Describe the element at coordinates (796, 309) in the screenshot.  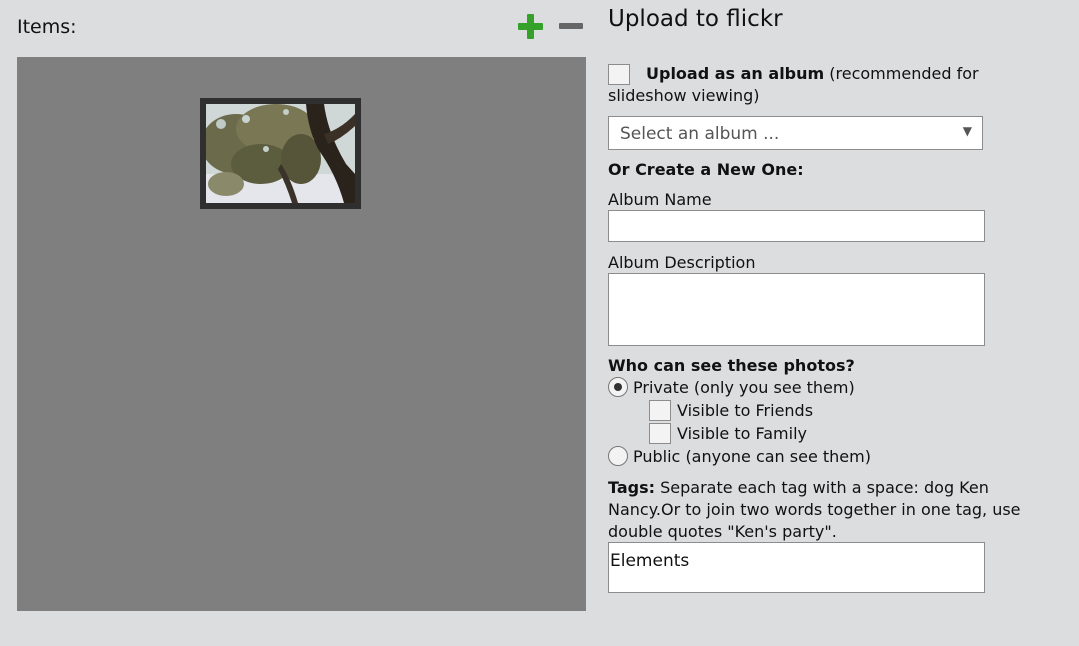
I see `album-description-textarea` at that location.